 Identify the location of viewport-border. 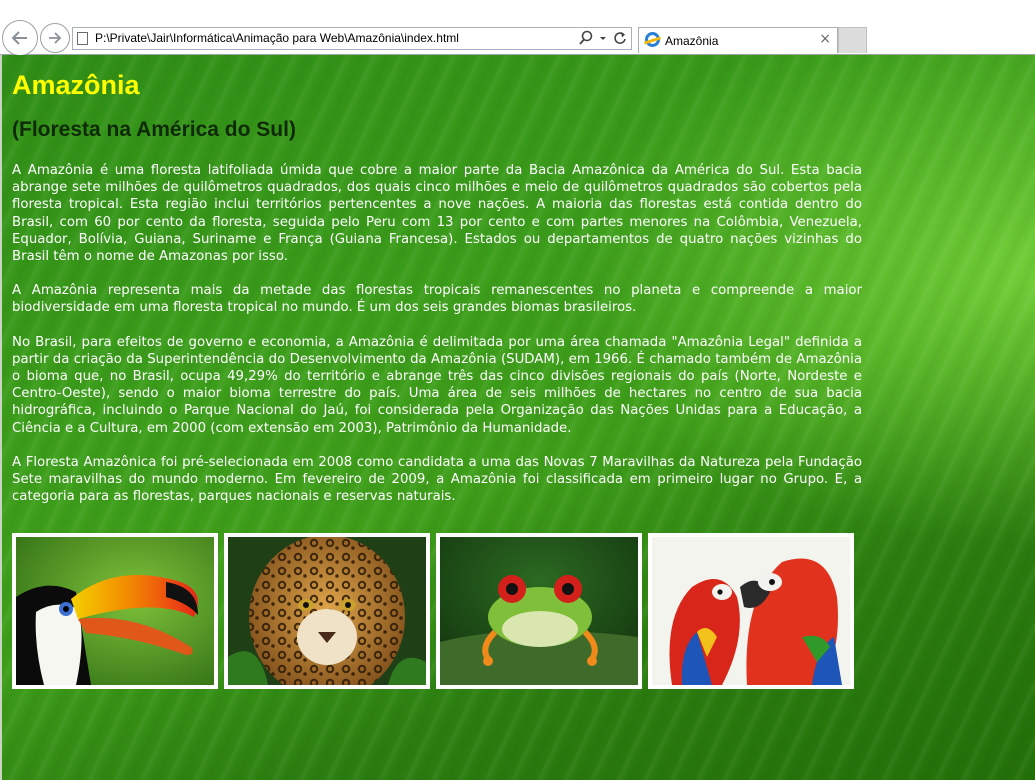
(1, 417).